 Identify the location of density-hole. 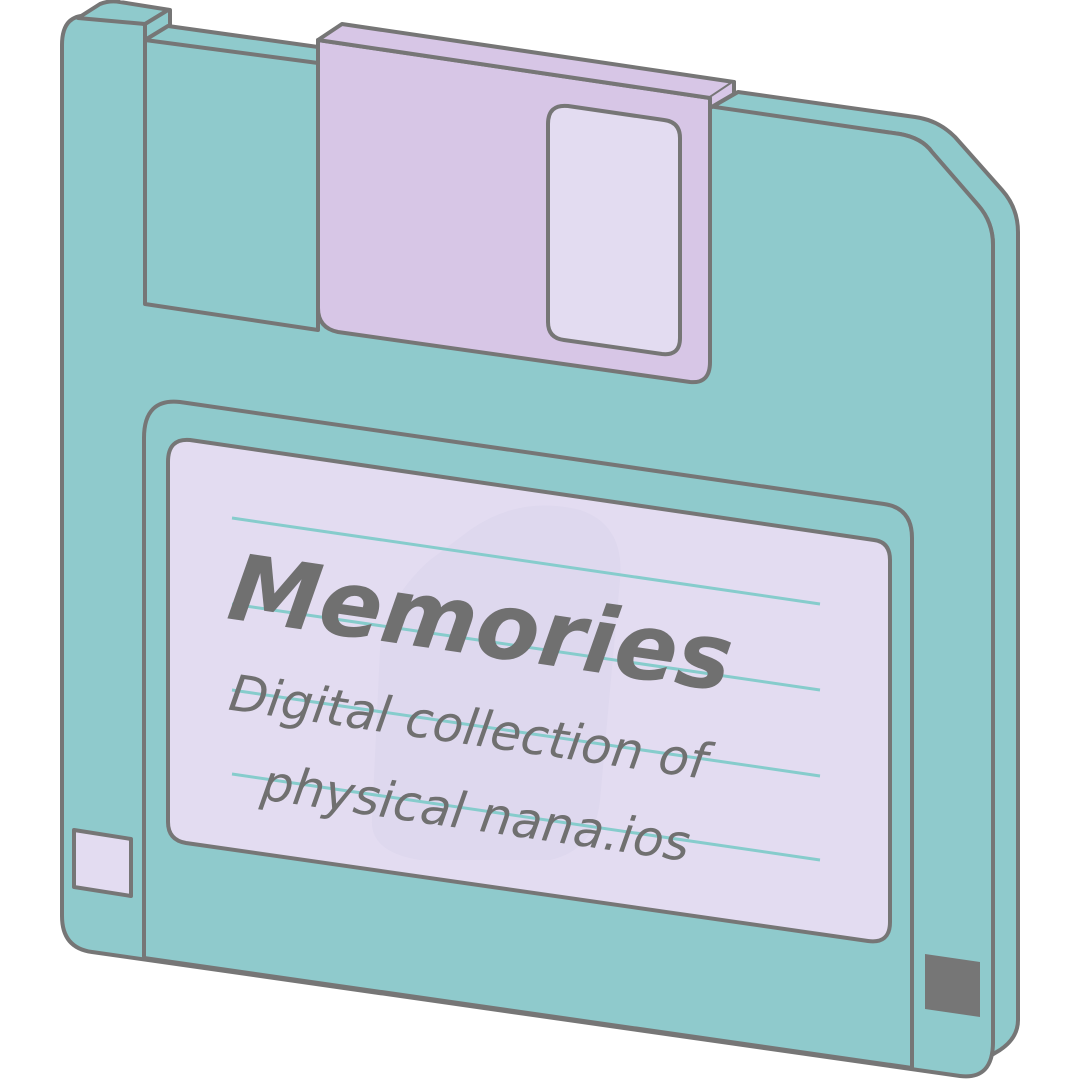
(952, 985).